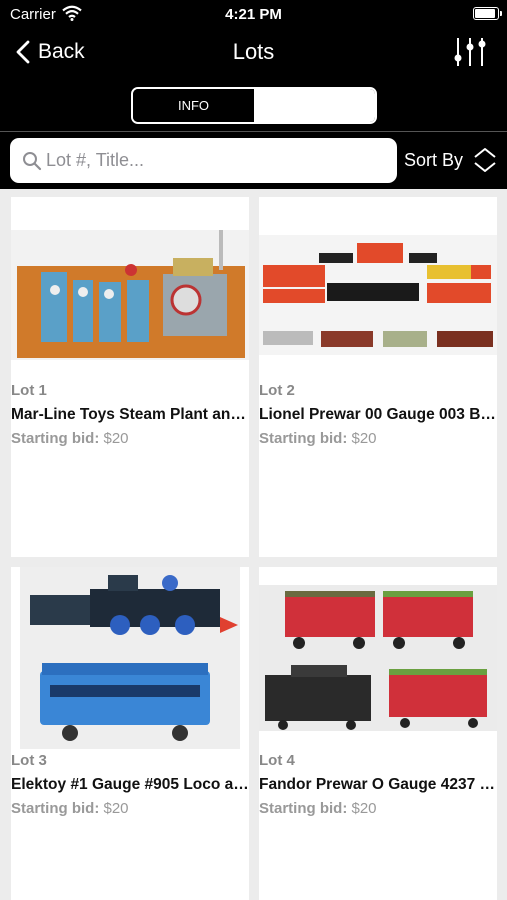 Image resolution: width=507 pixels, height=900 pixels. Describe the element at coordinates (253, 52) in the screenshot. I see `navigation-bar: Back Lots` at that location.